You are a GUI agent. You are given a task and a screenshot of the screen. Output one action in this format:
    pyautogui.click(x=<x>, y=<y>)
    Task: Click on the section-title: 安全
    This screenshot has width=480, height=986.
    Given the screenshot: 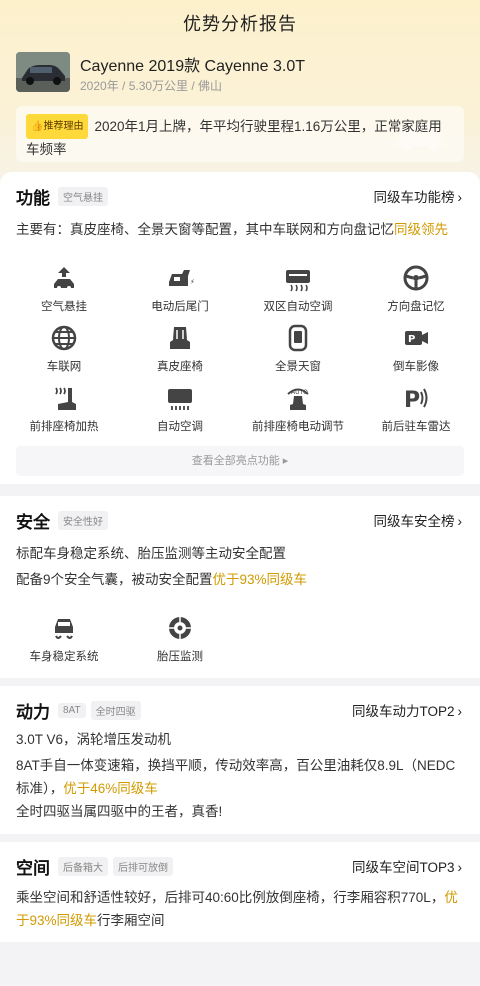 What is the action you would take?
    pyautogui.click(x=33, y=522)
    